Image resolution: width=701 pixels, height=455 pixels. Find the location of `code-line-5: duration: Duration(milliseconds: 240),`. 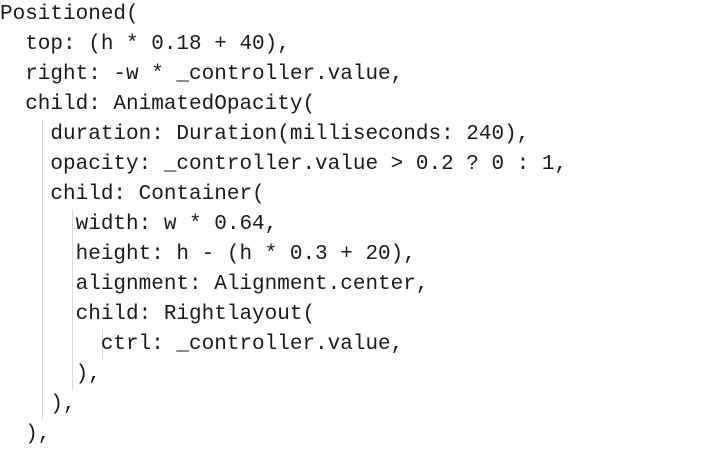

code-line-5: duration: Duration(milliseconds: 240), is located at coordinates (265, 134).